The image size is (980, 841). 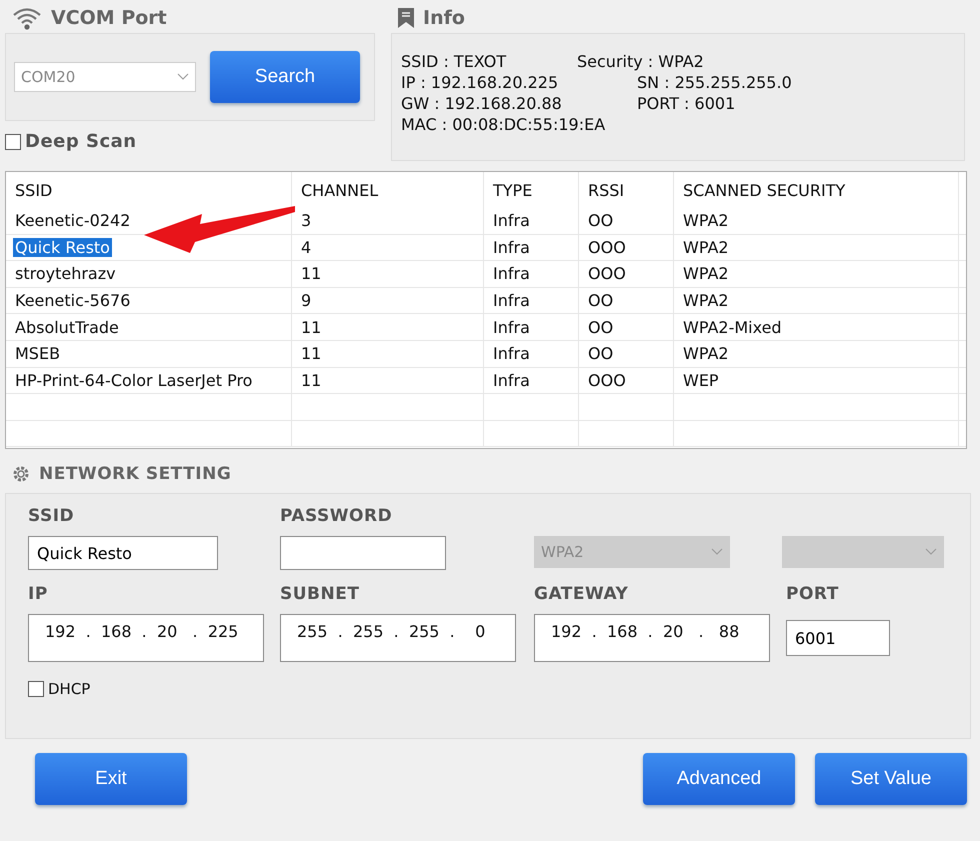 What do you see at coordinates (606, 190) in the screenshot?
I see `column-header: RSSI` at bounding box center [606, 190].